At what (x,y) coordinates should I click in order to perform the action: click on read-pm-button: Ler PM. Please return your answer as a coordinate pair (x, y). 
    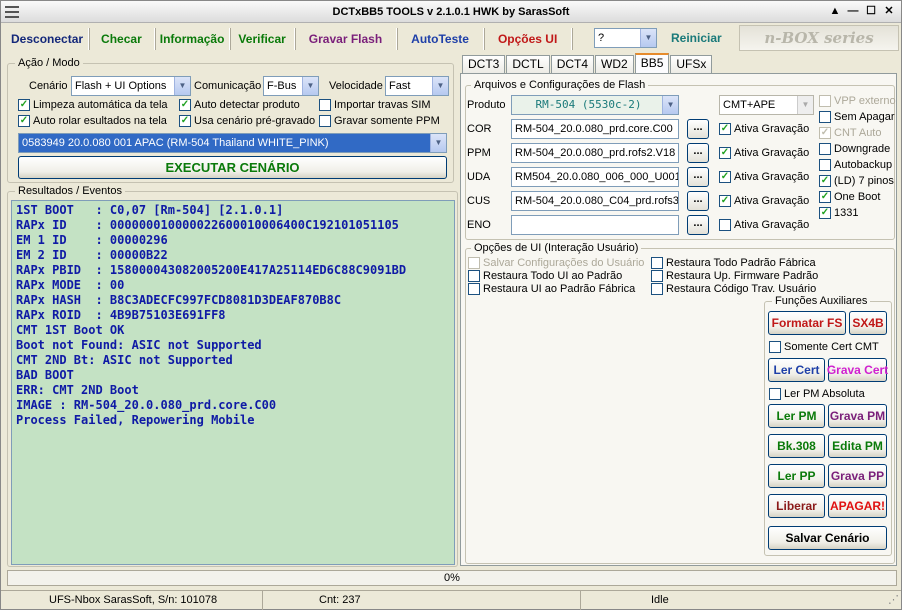
    Looking at the image, I should click on (796, 416).